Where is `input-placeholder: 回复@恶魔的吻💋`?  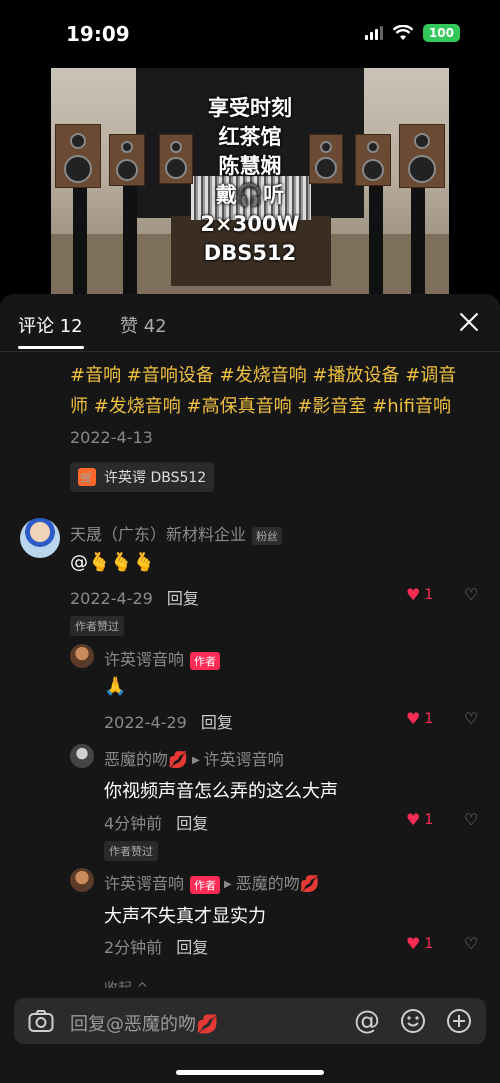
input-placeholder: 回复@恶魔的吻💋 is located at coordinates (144, 1024).